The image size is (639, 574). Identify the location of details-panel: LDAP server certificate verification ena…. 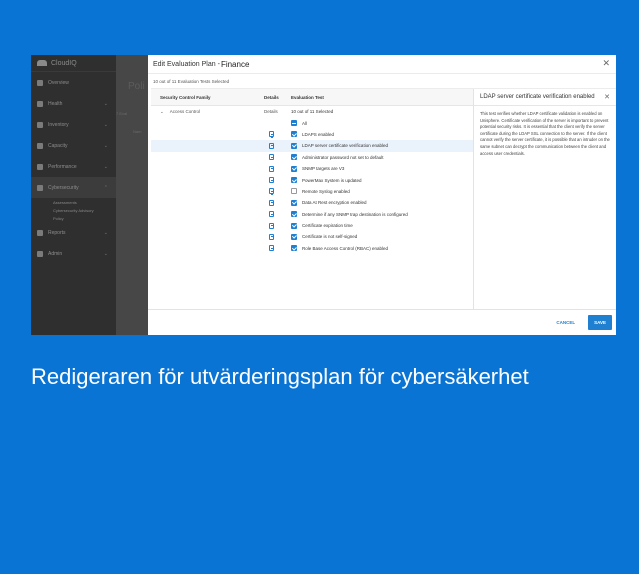
(544, 199).